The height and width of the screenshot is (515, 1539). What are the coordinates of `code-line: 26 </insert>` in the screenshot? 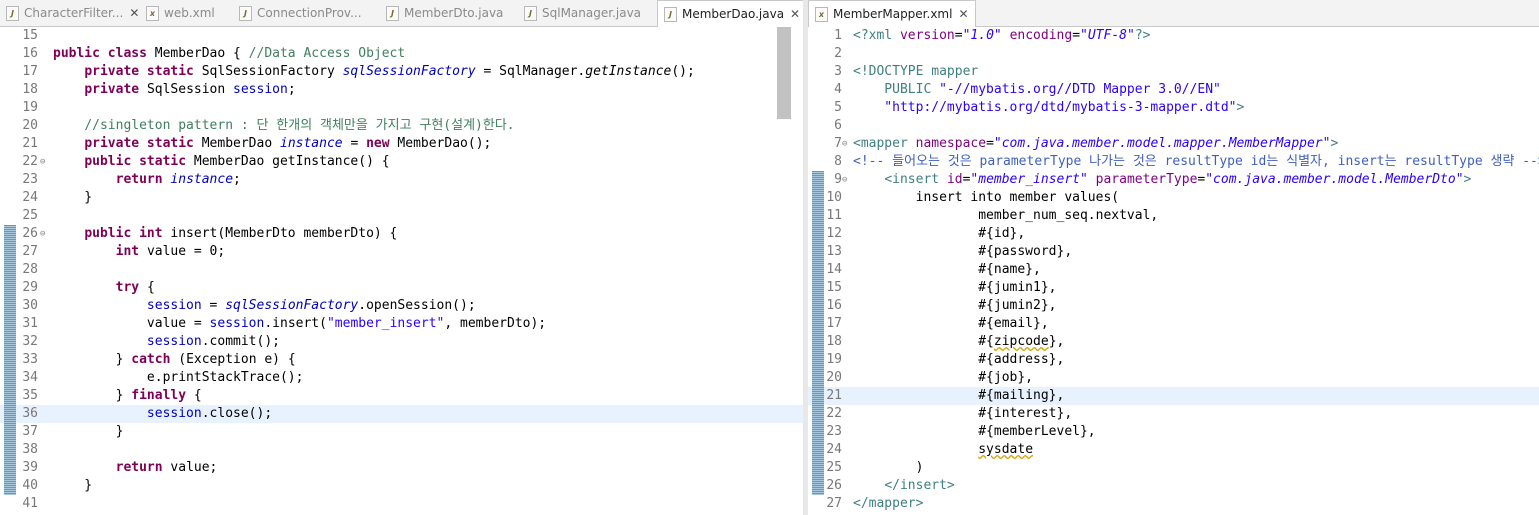 It's located at (1173, 486).